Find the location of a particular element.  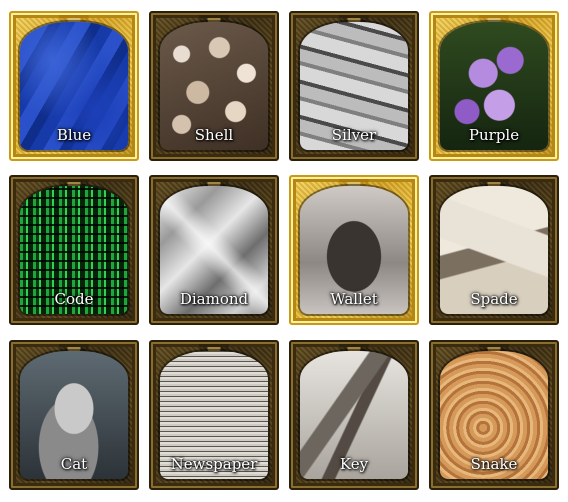

card-key: Key is located at coordinates (354, 415).